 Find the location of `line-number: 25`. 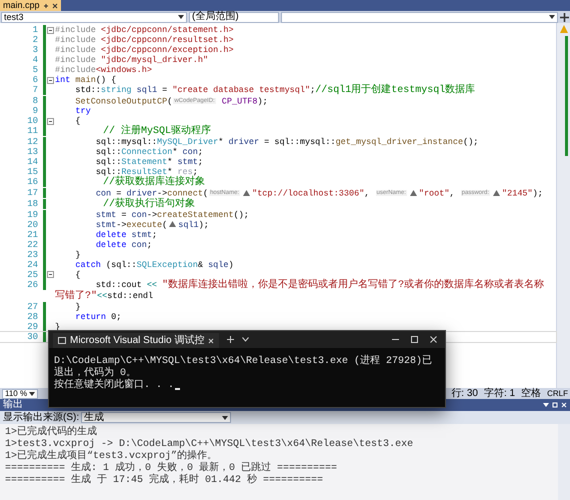

line-number: 25 is located at coordinates (32, 275).